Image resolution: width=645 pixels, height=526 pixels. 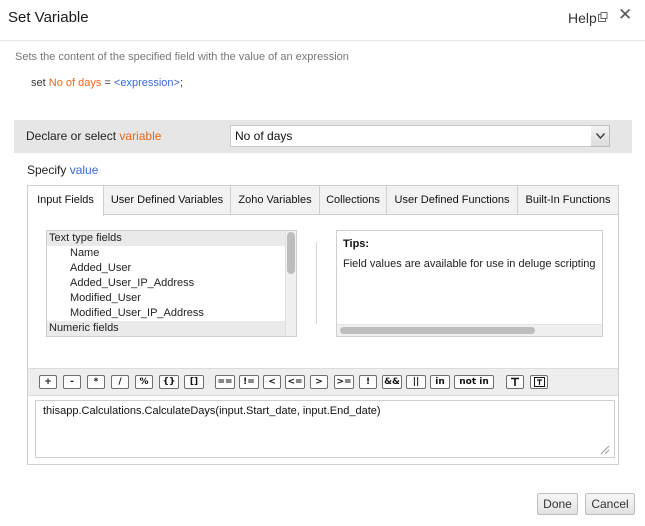 I want to click on or-operator-button: ||, so click(x=416, y=382).